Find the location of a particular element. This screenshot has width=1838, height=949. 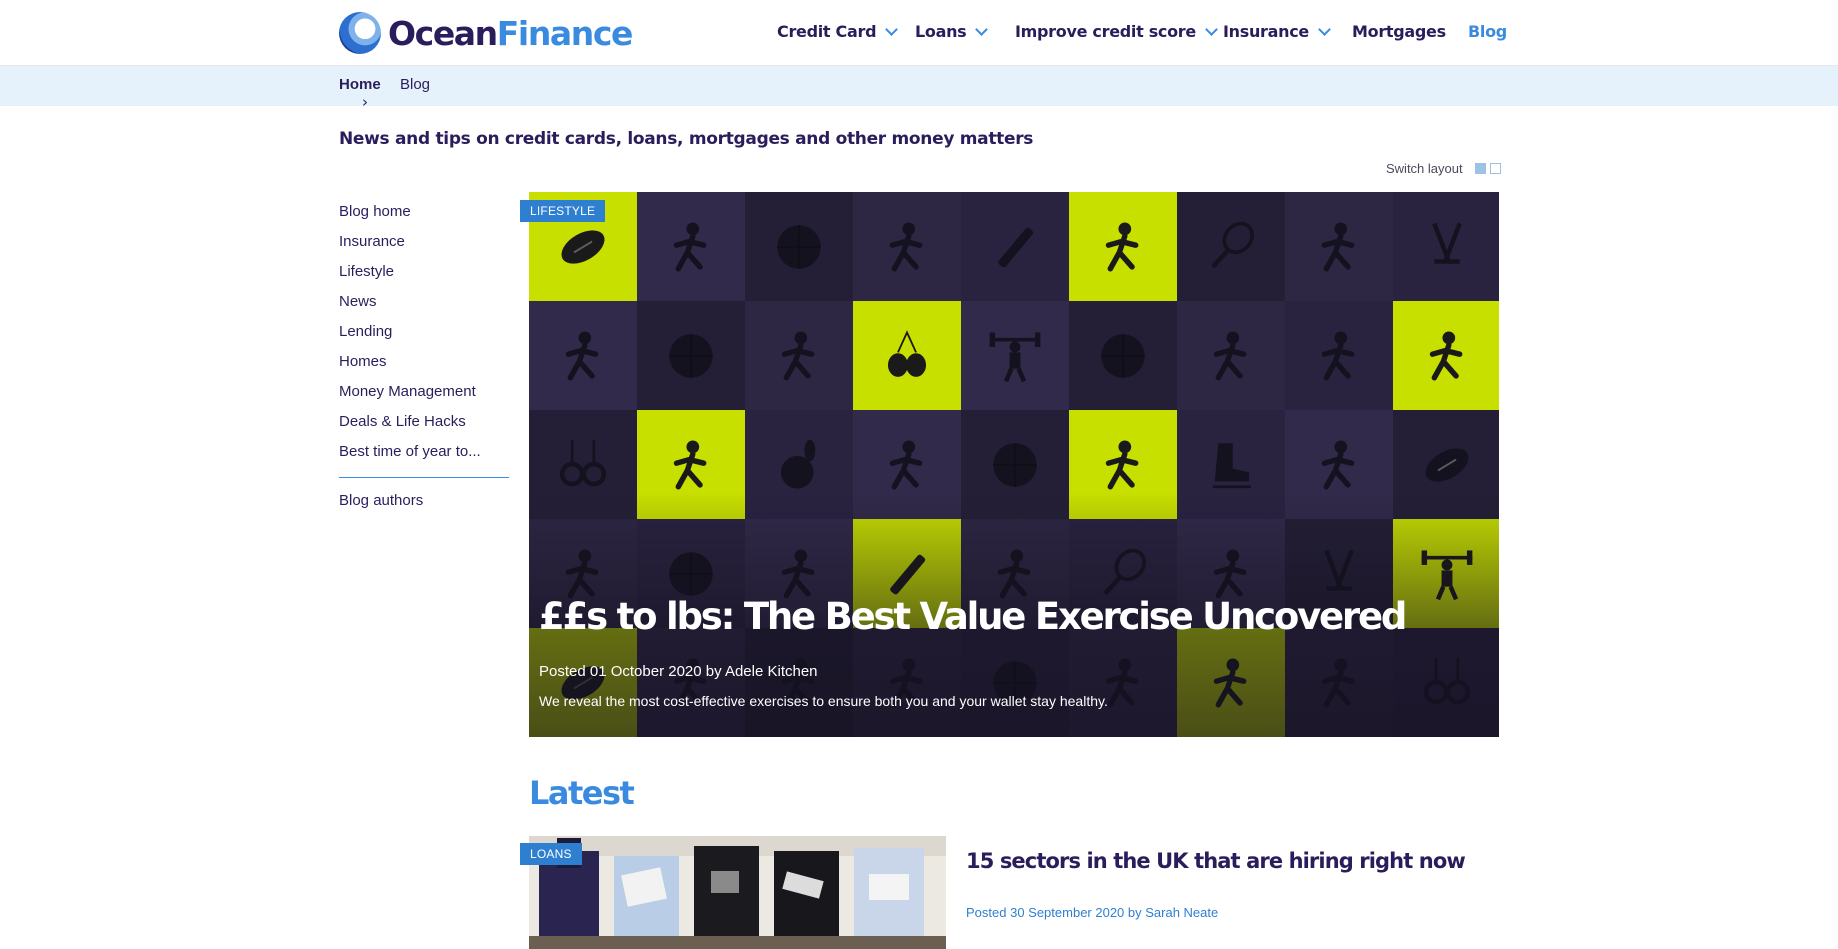

article-thumbnail is located at coordinates (737, 892).